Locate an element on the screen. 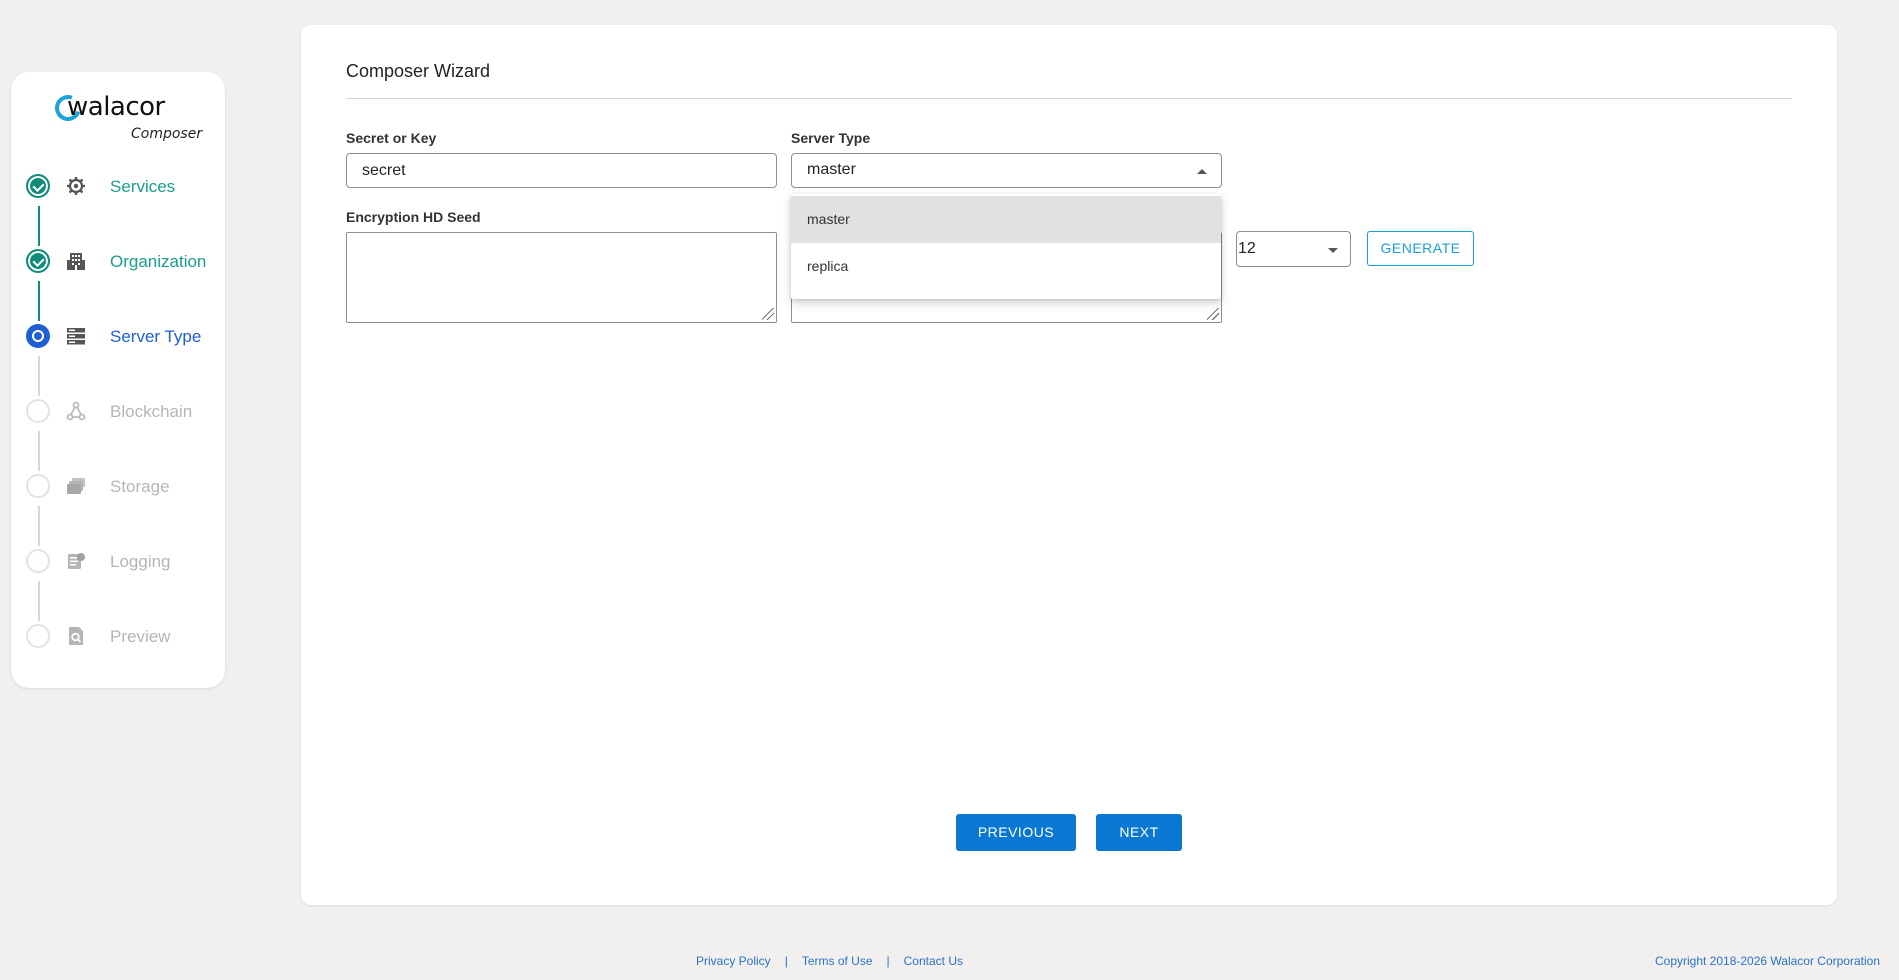  server-type-select: master is located at coordinates (1006, 170).